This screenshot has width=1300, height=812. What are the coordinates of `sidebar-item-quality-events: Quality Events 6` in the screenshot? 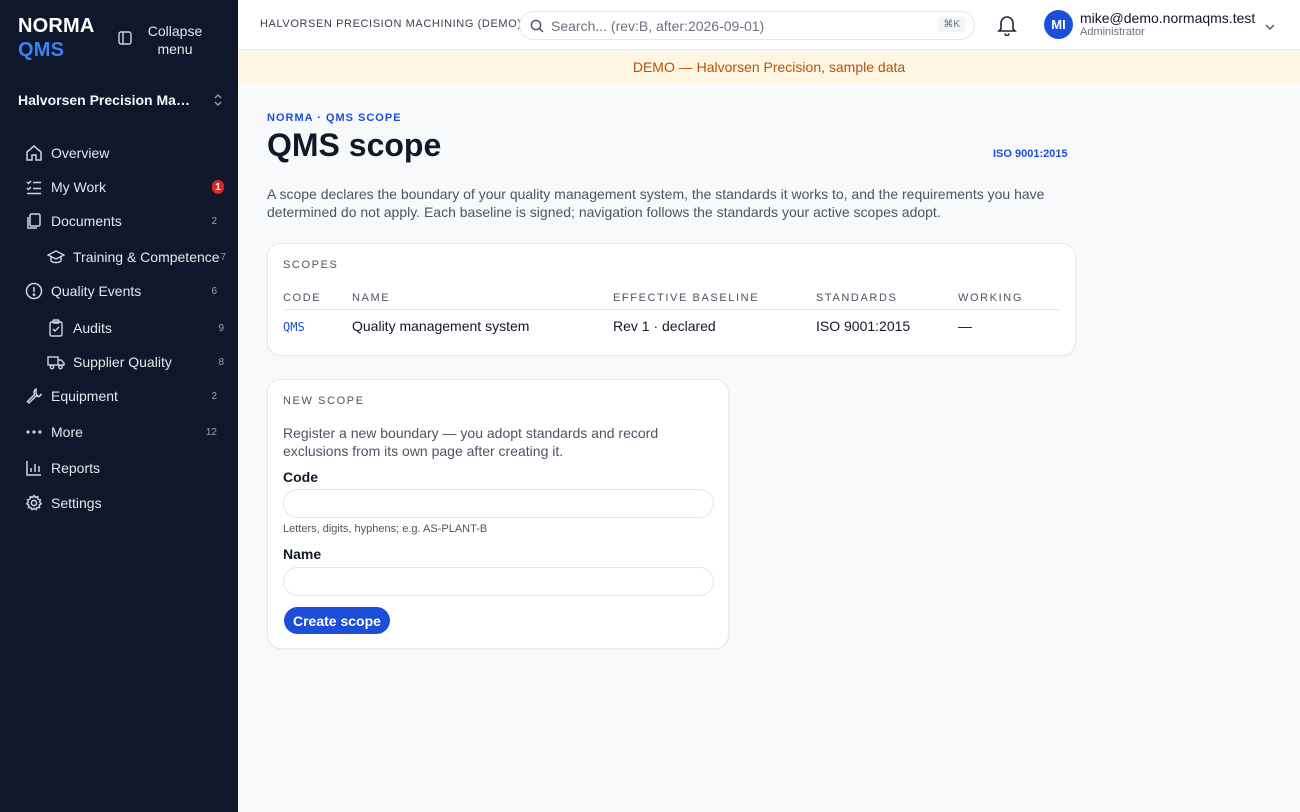 It's located at (124, 291).